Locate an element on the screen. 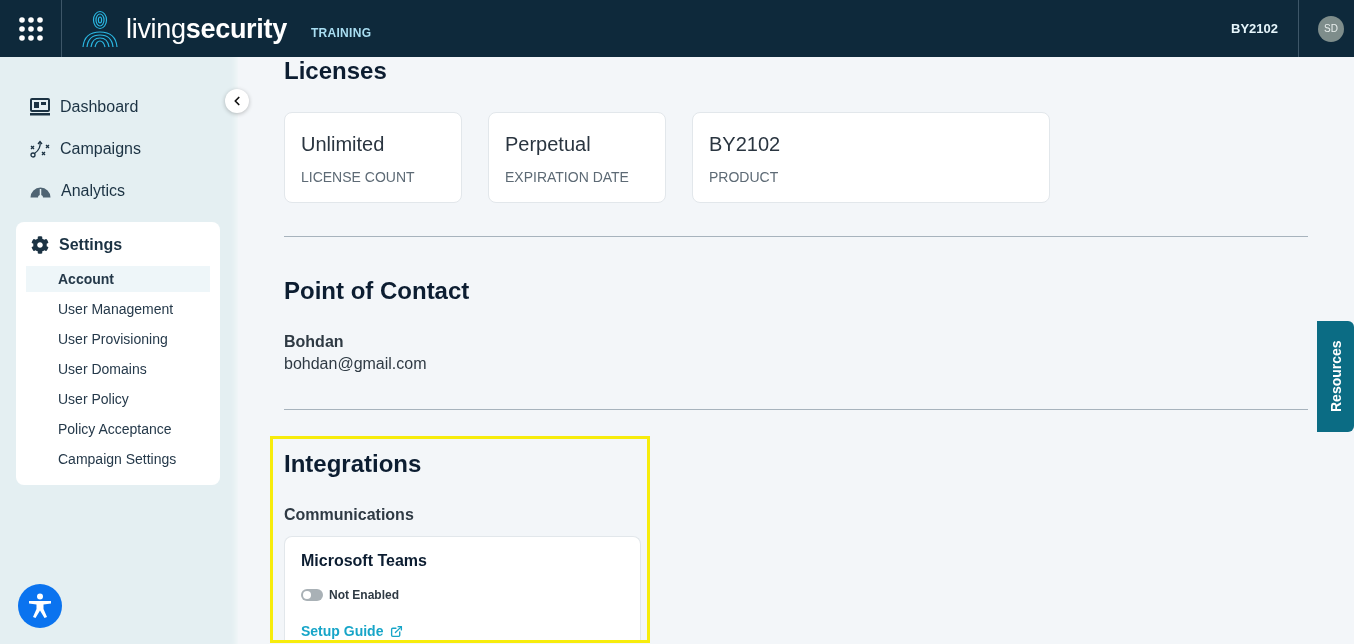 The image size is (1354, 644). sub-nav-item: User Policy is located at coordinates (118, 399).